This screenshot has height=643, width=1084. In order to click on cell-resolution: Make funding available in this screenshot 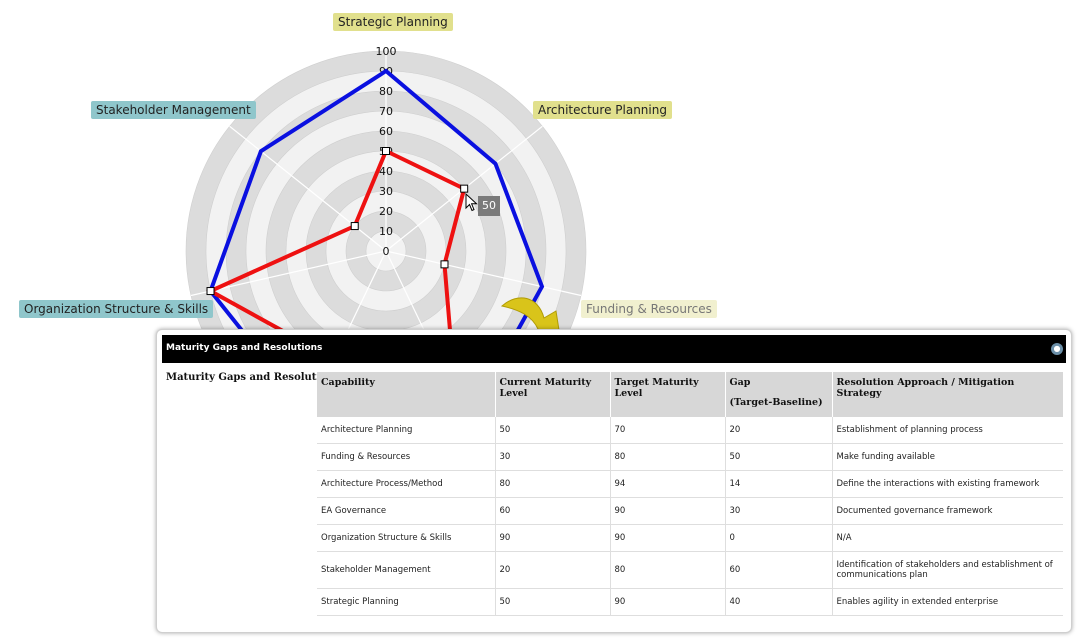, I will do `click(947, 457)`.